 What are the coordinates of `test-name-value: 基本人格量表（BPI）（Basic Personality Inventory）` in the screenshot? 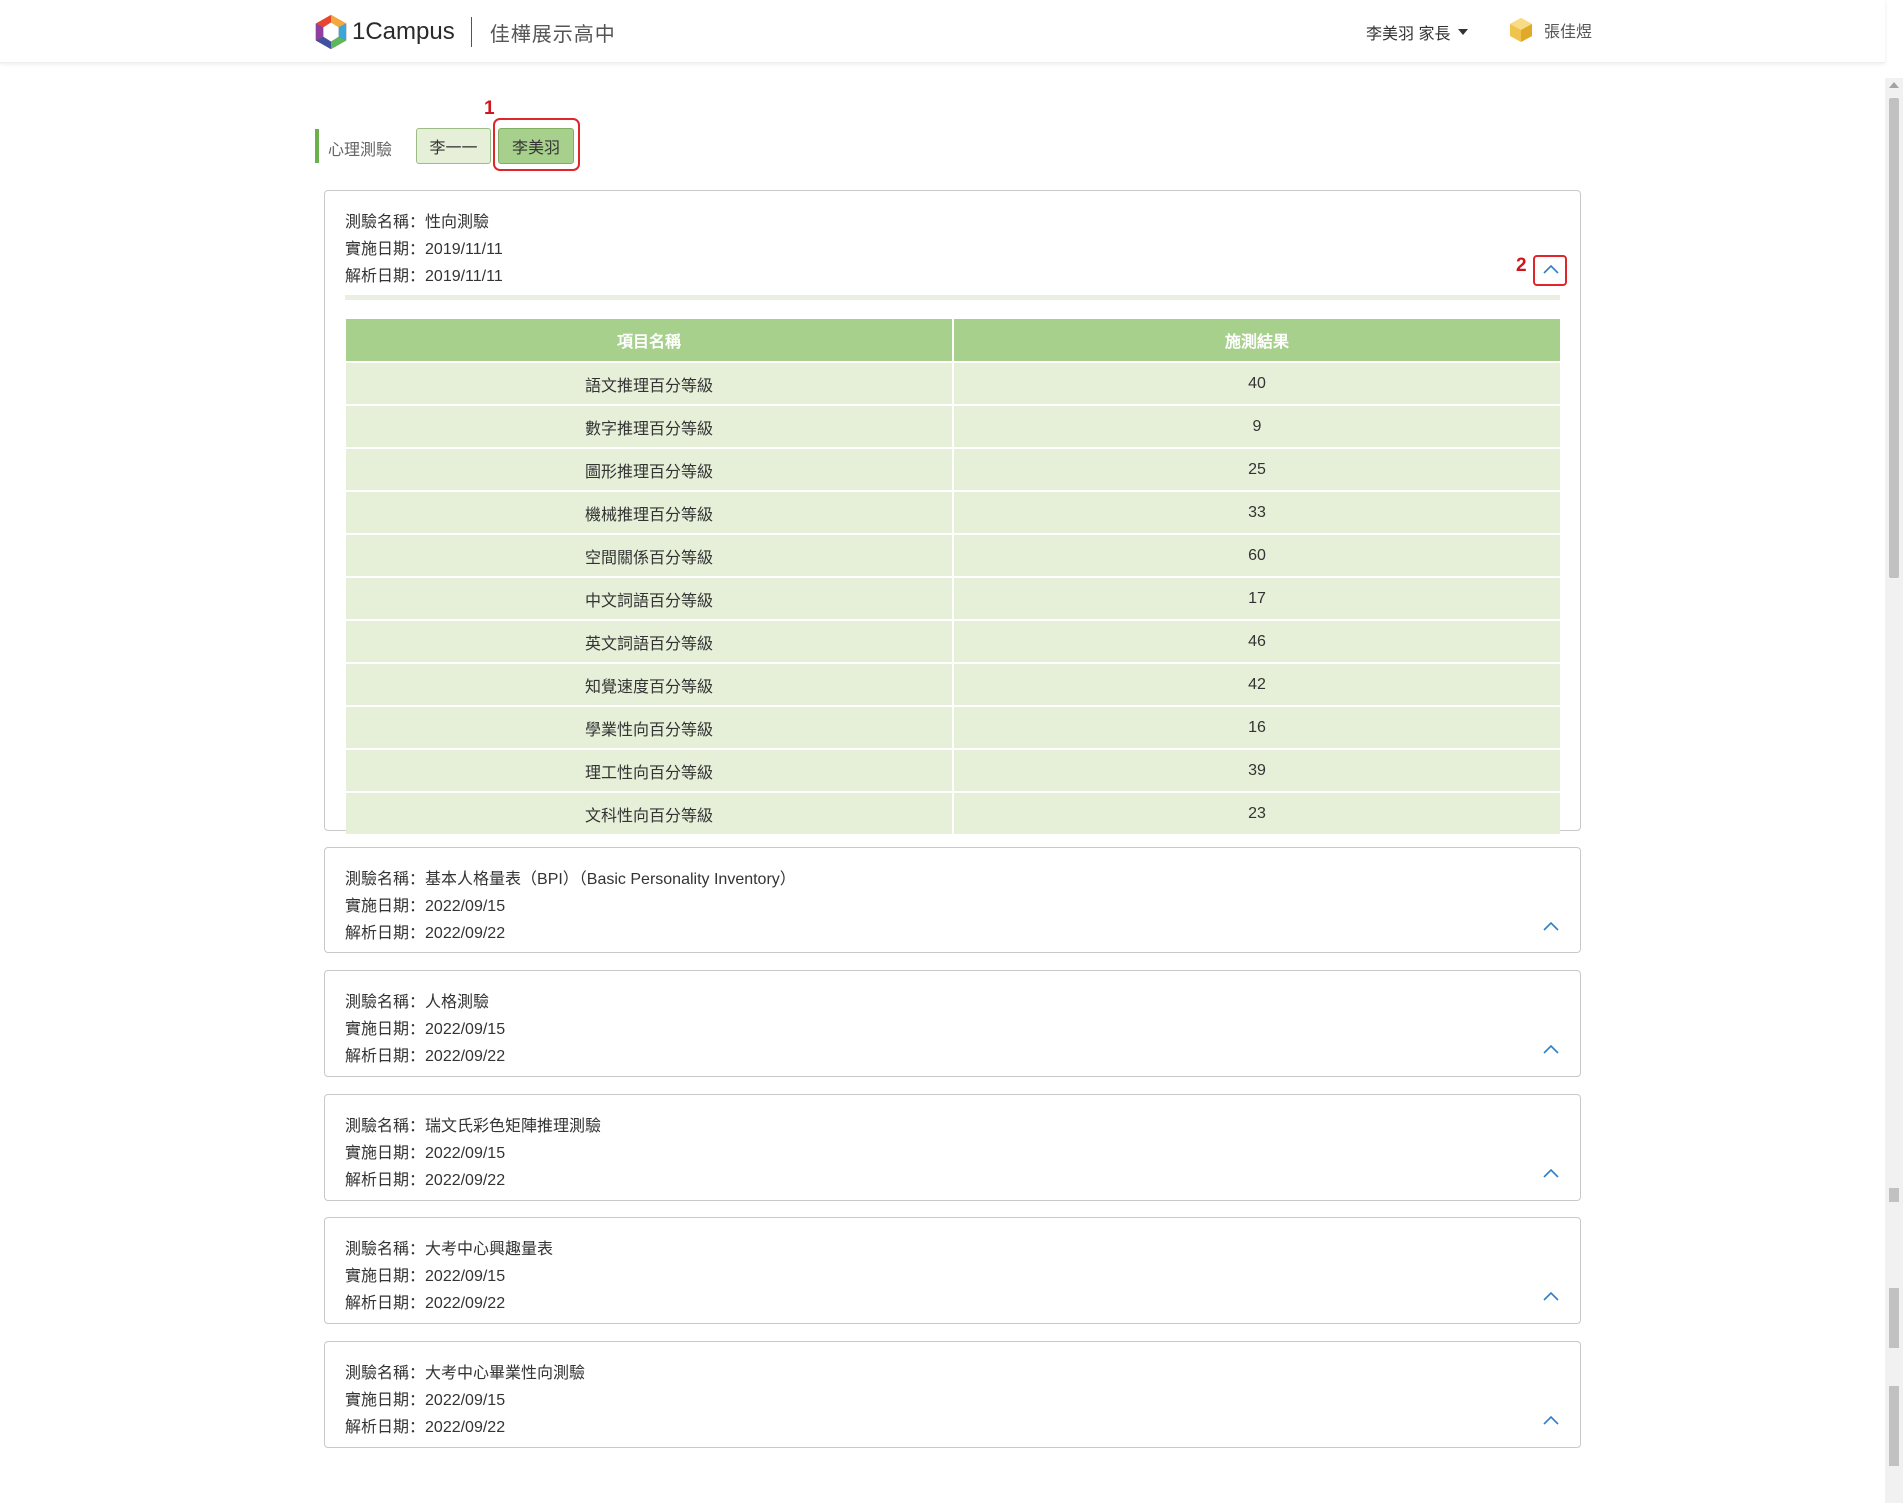 It's located at (610, 879).